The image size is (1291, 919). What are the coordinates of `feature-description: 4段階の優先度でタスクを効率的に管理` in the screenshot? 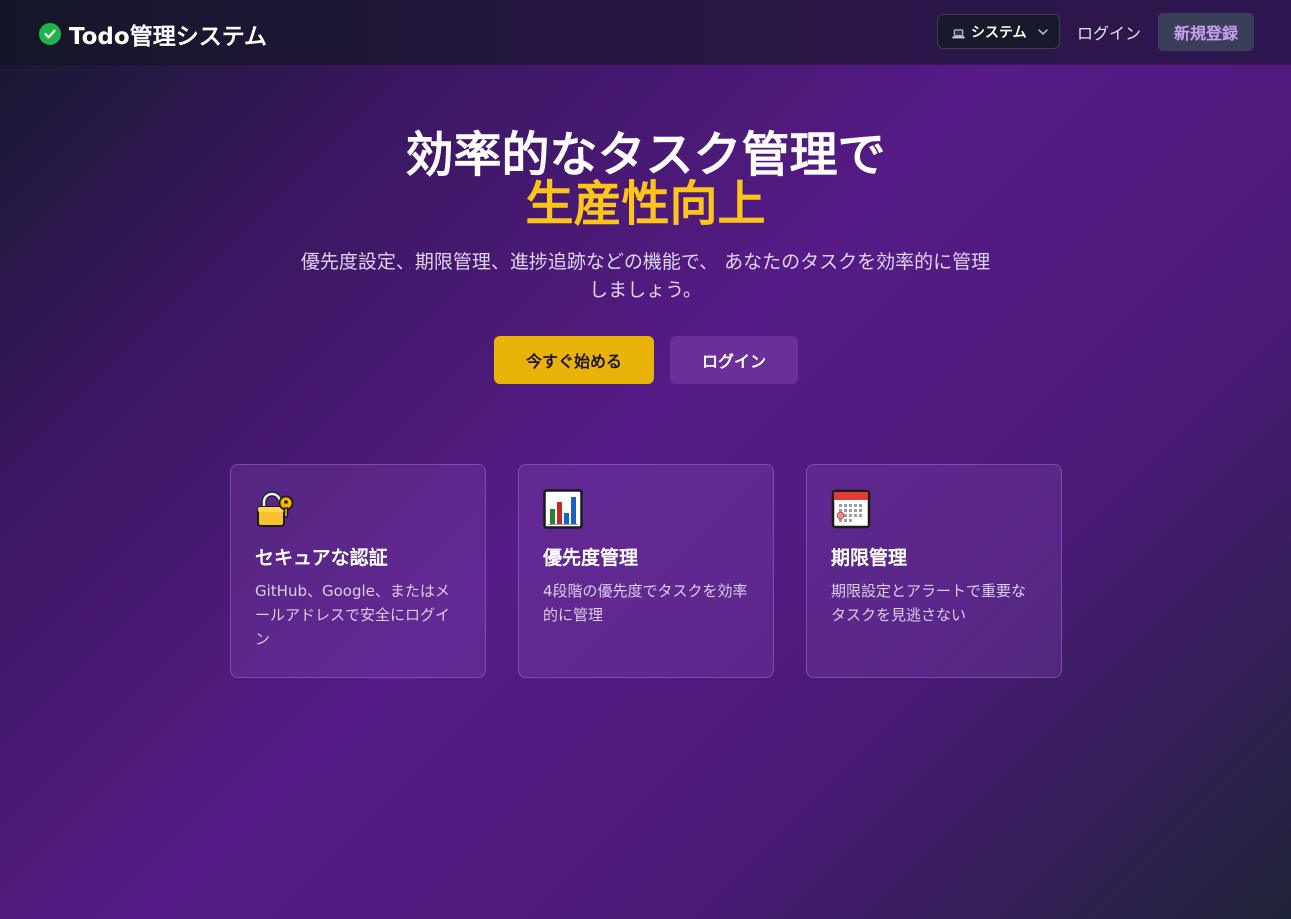 It's located at (645, 603).